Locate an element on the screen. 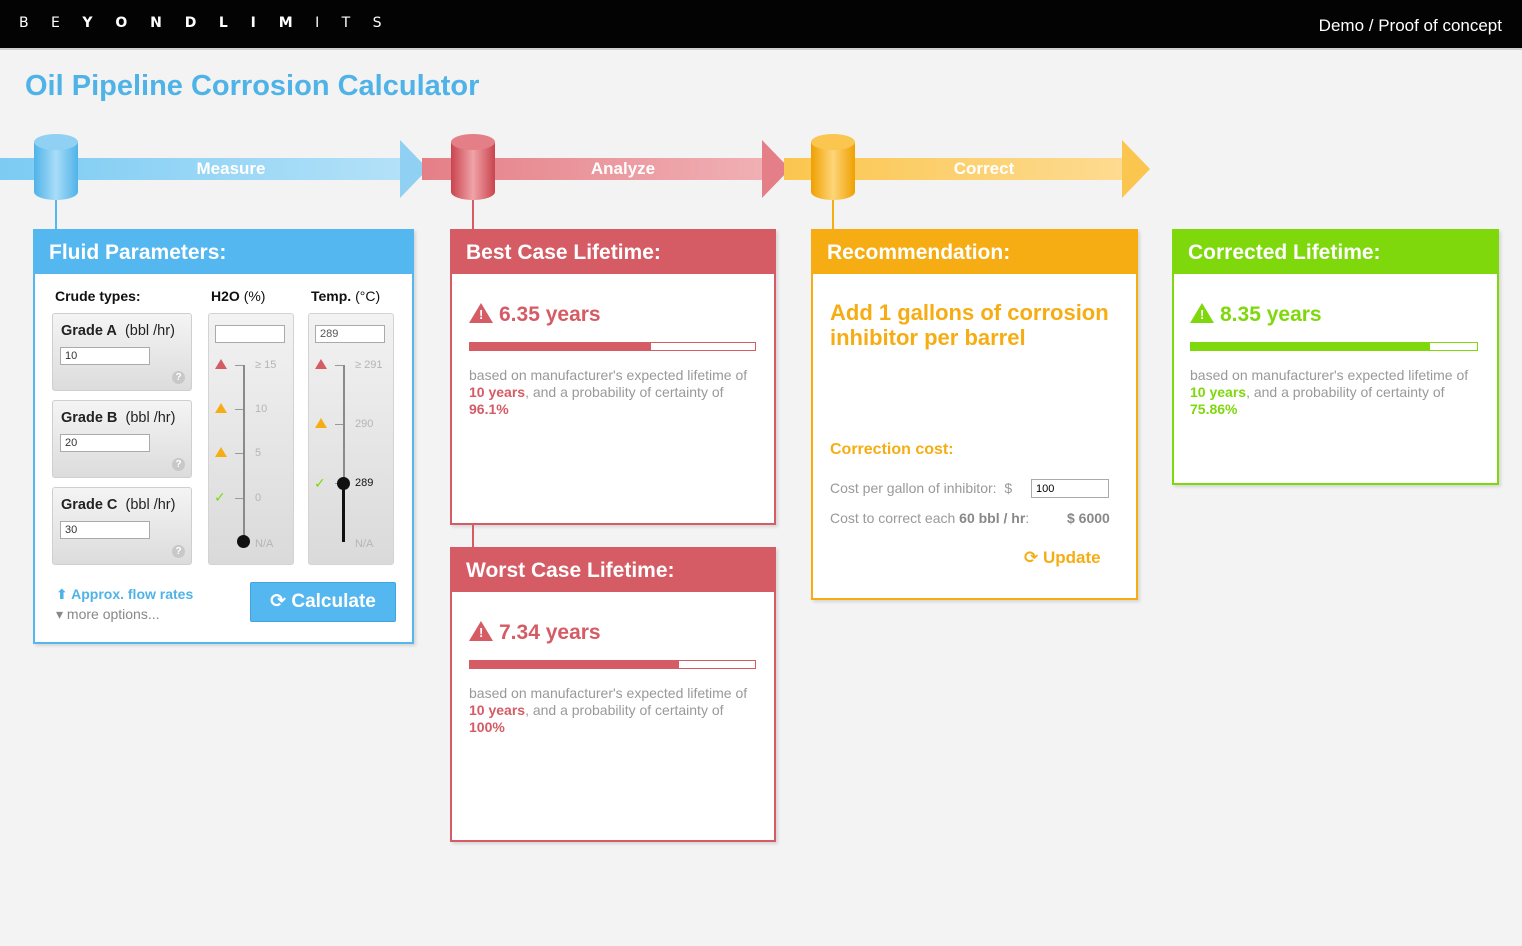  page-title: Oil Pipeline Corrosion Calculator is located at coordinates (252, 86).